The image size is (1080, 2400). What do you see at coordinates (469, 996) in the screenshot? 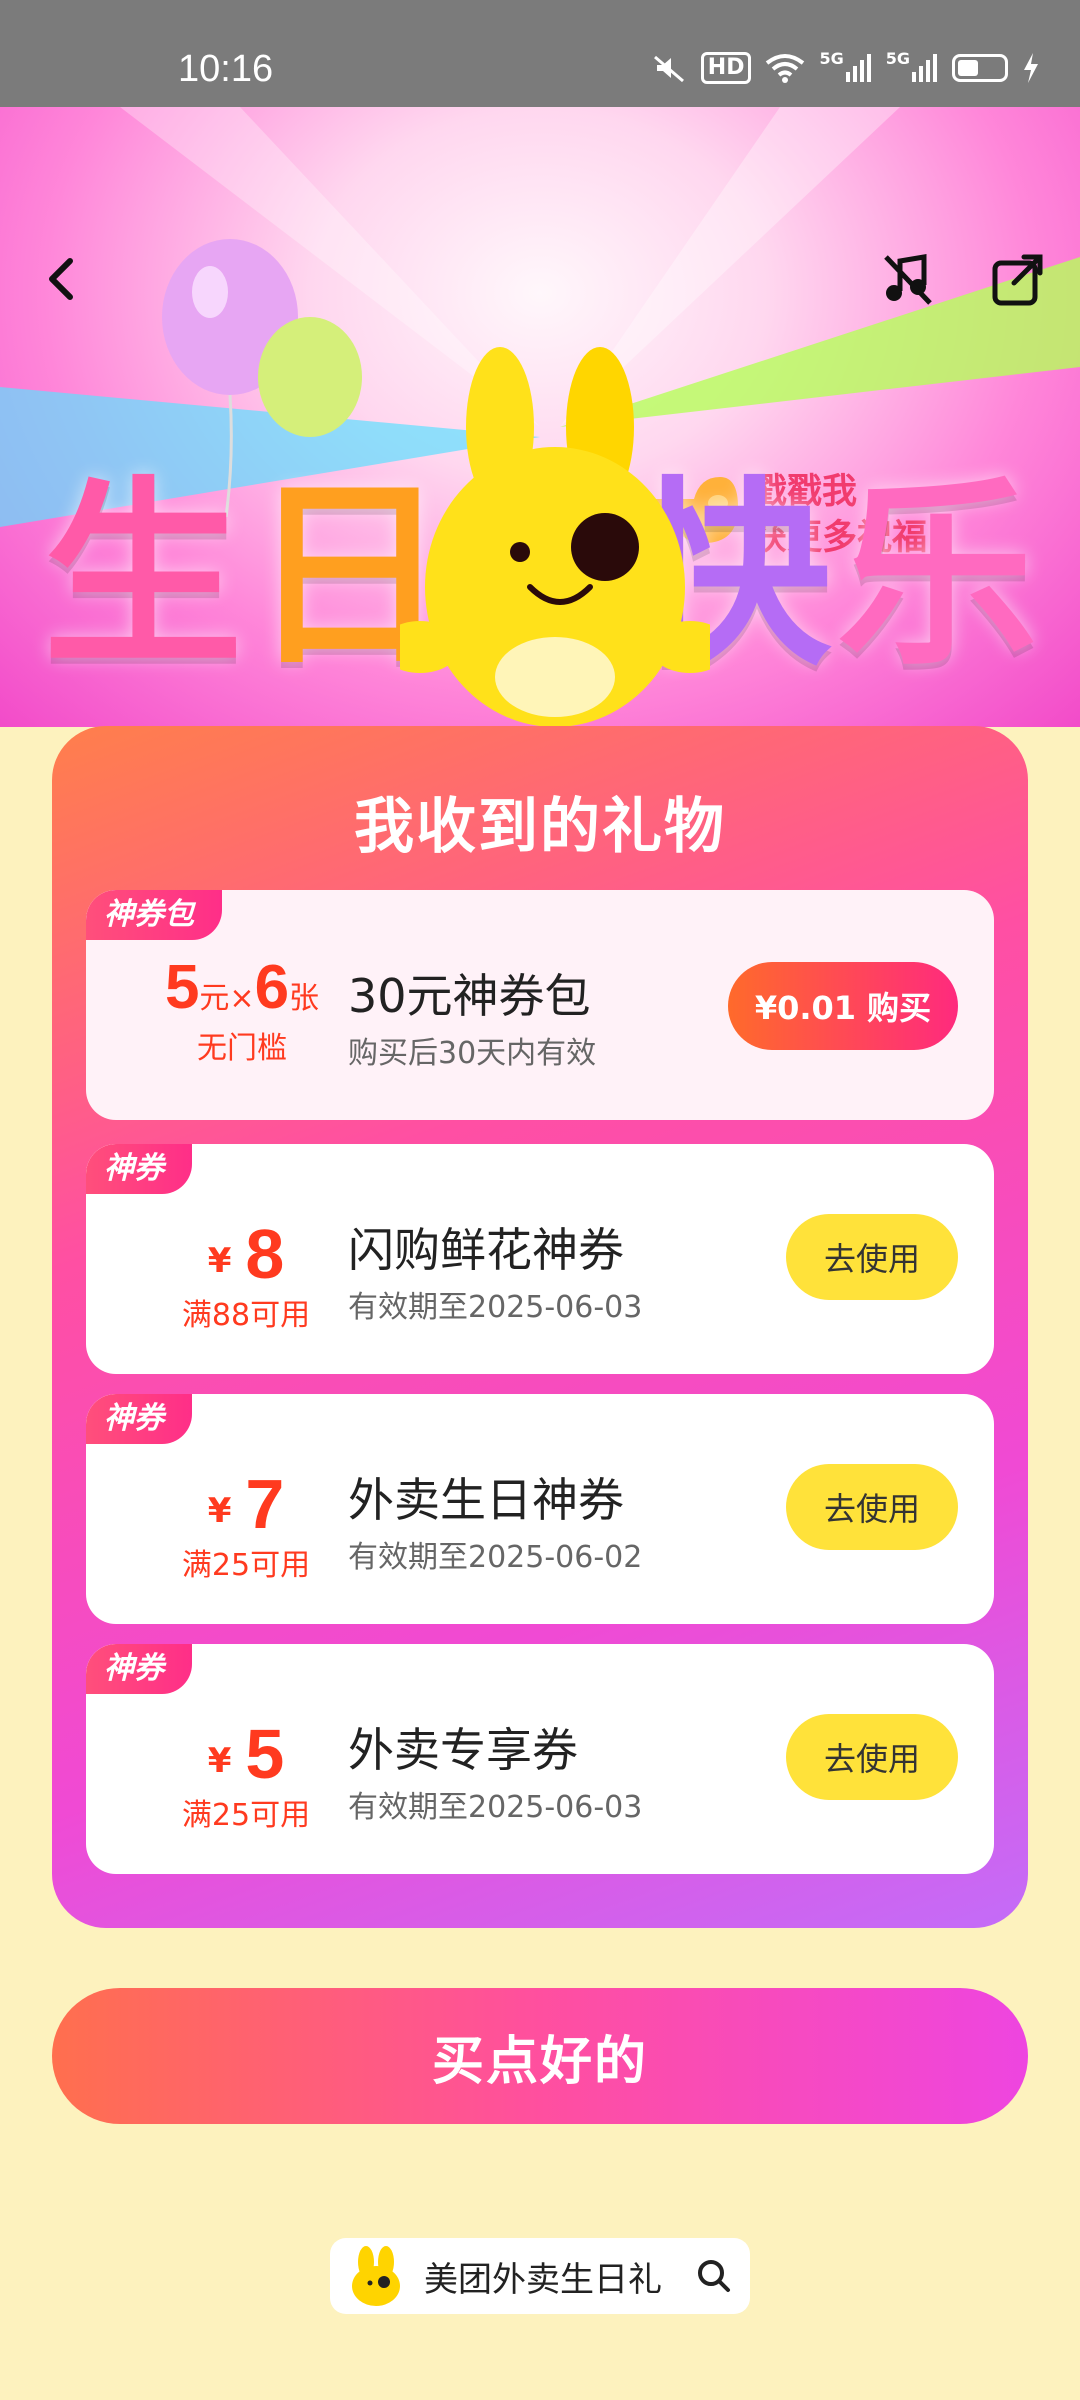
I see `coupon-name: 30元神券包` at bounding box center [469, 996].